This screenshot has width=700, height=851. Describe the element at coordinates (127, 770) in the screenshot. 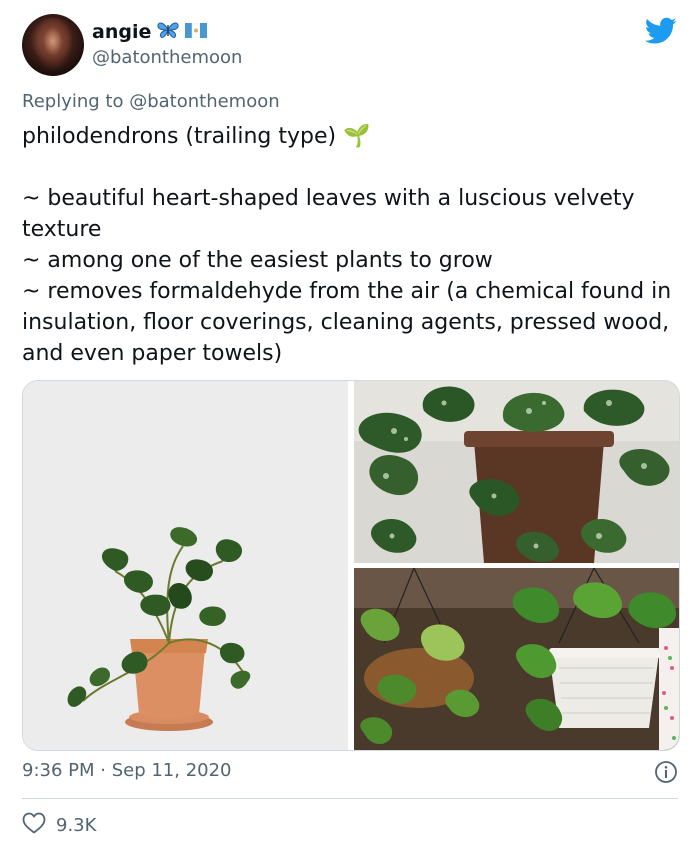

I see `tweet-timestamp: 9:36 PM · Sep 11, 2020` at that location.